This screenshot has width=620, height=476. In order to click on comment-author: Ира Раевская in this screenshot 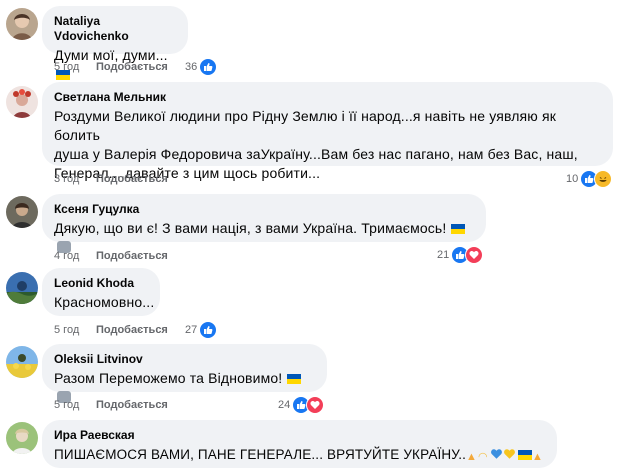, I will do `click(299, 435)`.